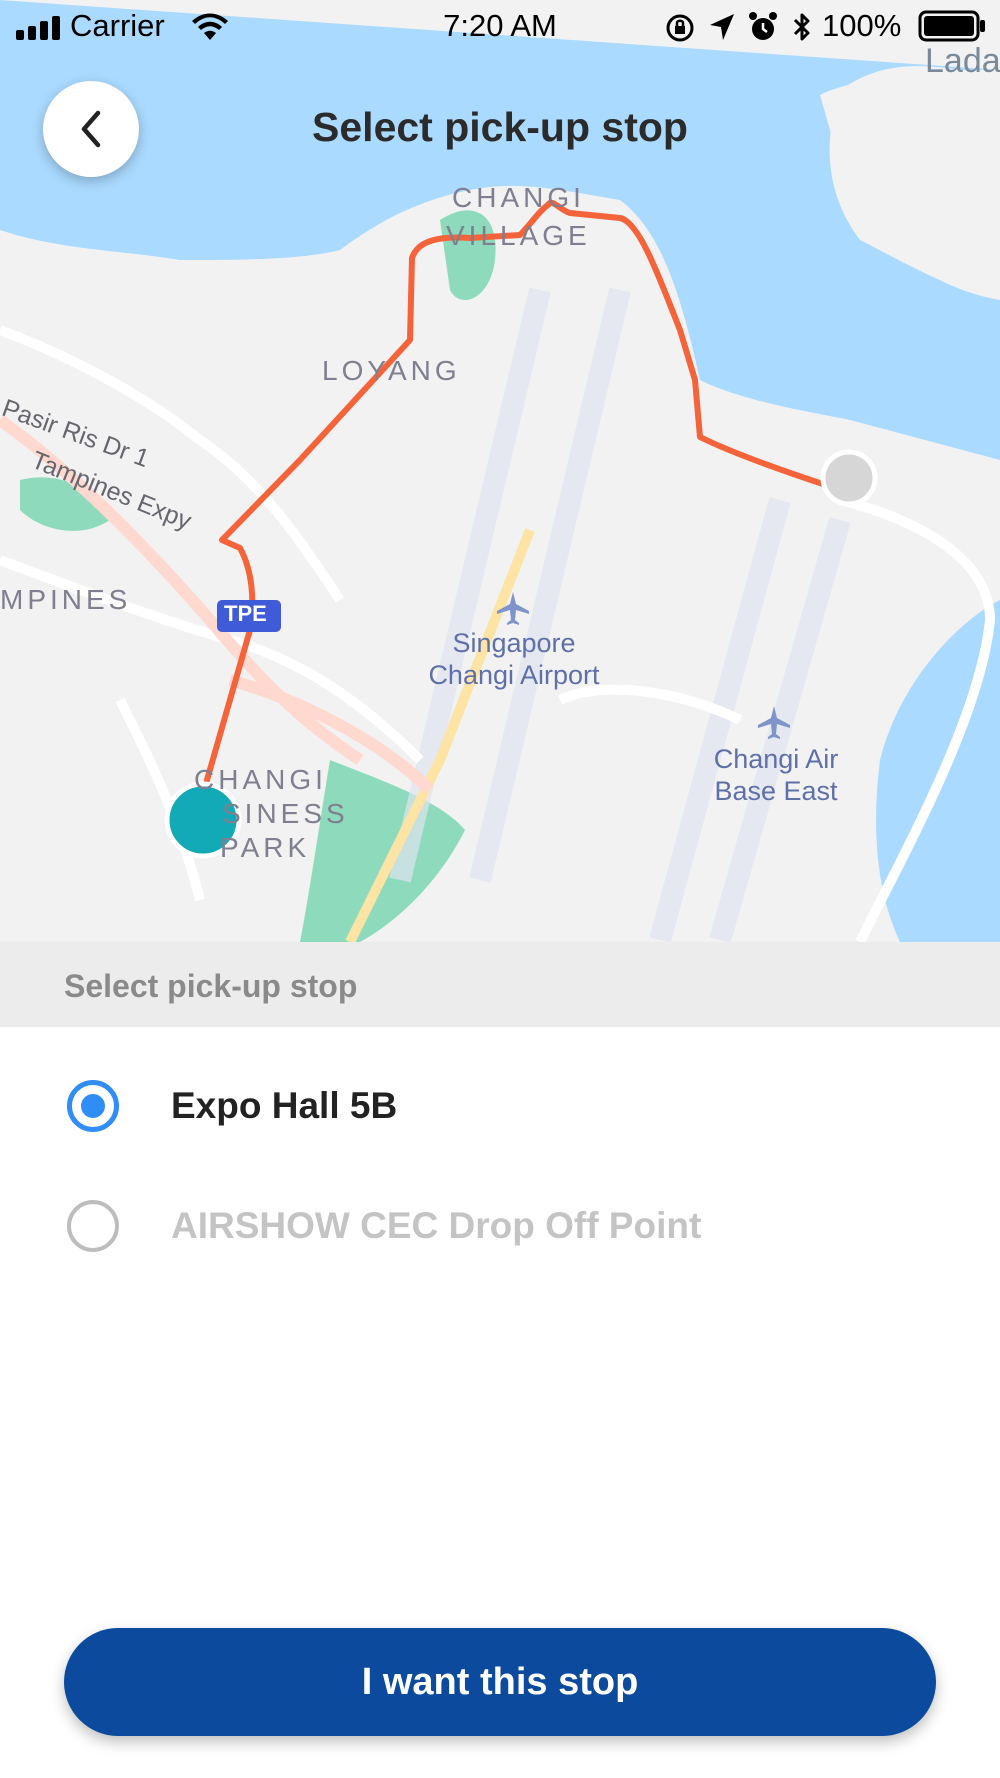  I want to click on map-label-airport: Singapore, so click(514, 643).